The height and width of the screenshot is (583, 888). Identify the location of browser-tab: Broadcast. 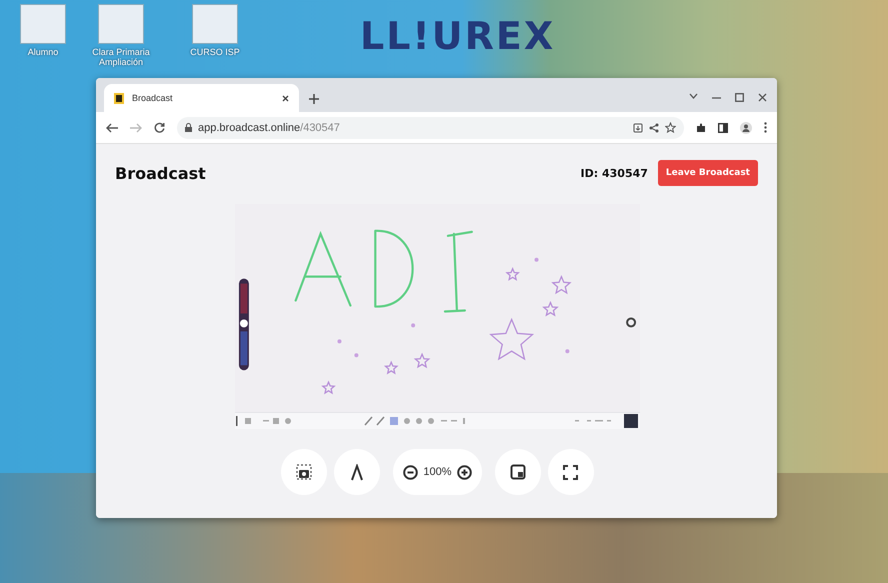
(201, 98).